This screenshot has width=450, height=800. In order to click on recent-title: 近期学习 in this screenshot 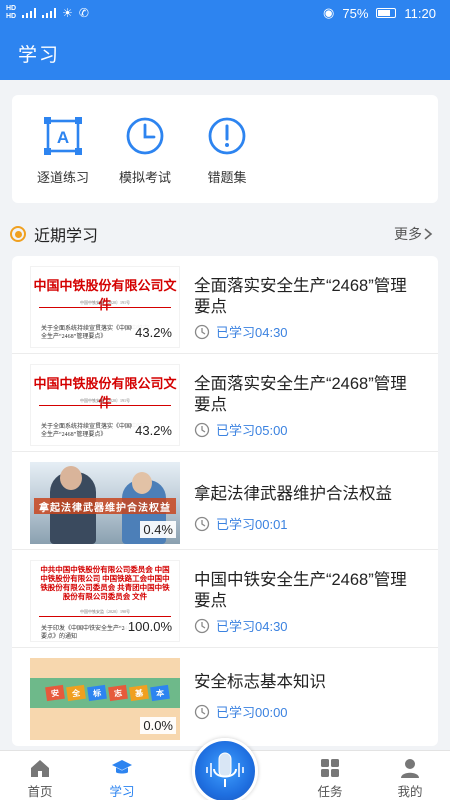, I will do `click(54, 234)`.